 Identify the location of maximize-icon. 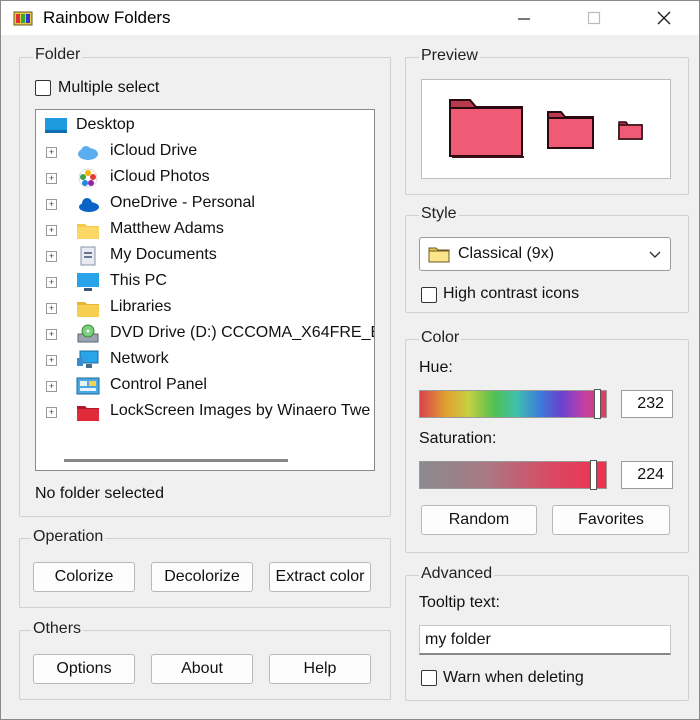
(594, 18).